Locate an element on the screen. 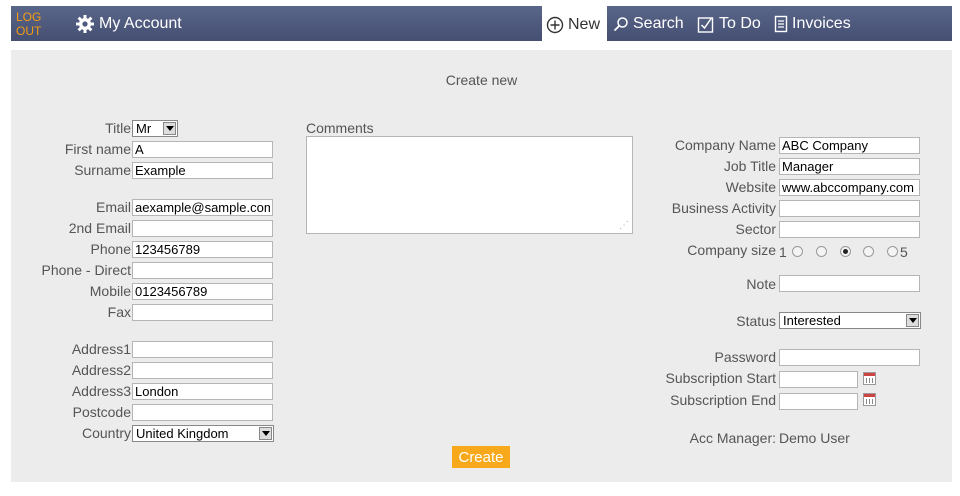 This screenshot has height=496, width=960. phone-direct-label: Phone - Direct is located at coordinates (86, 270).